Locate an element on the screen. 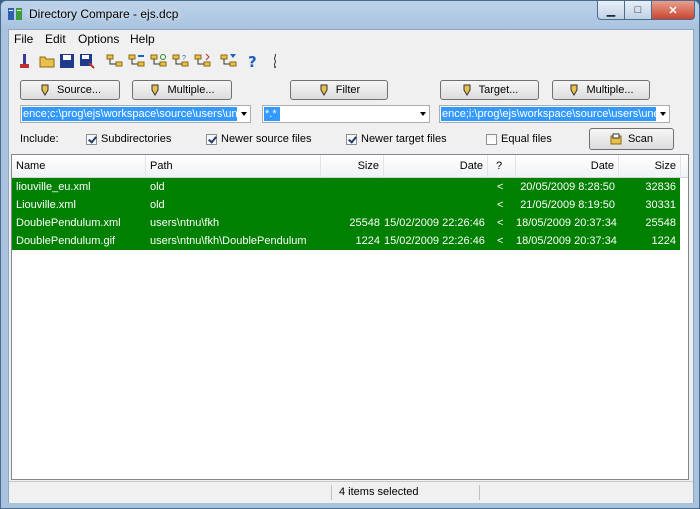 The image size is (700, 509). equal-files-checkbox is located at coordinates (491, 139).